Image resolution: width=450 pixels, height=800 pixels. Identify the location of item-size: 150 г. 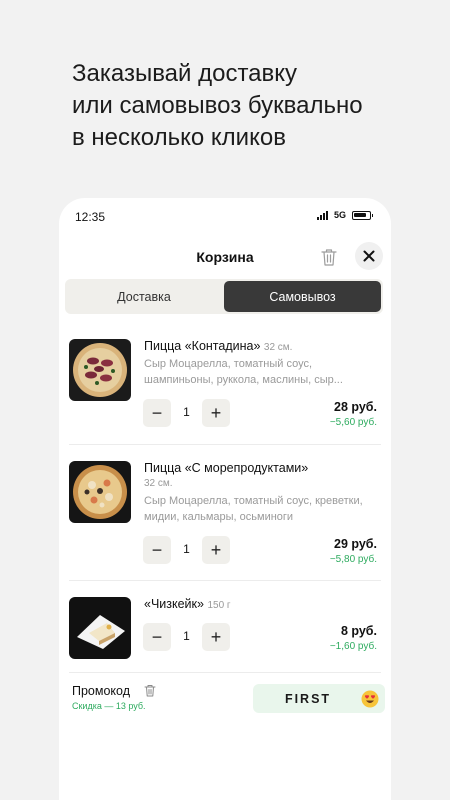
(219, 605).